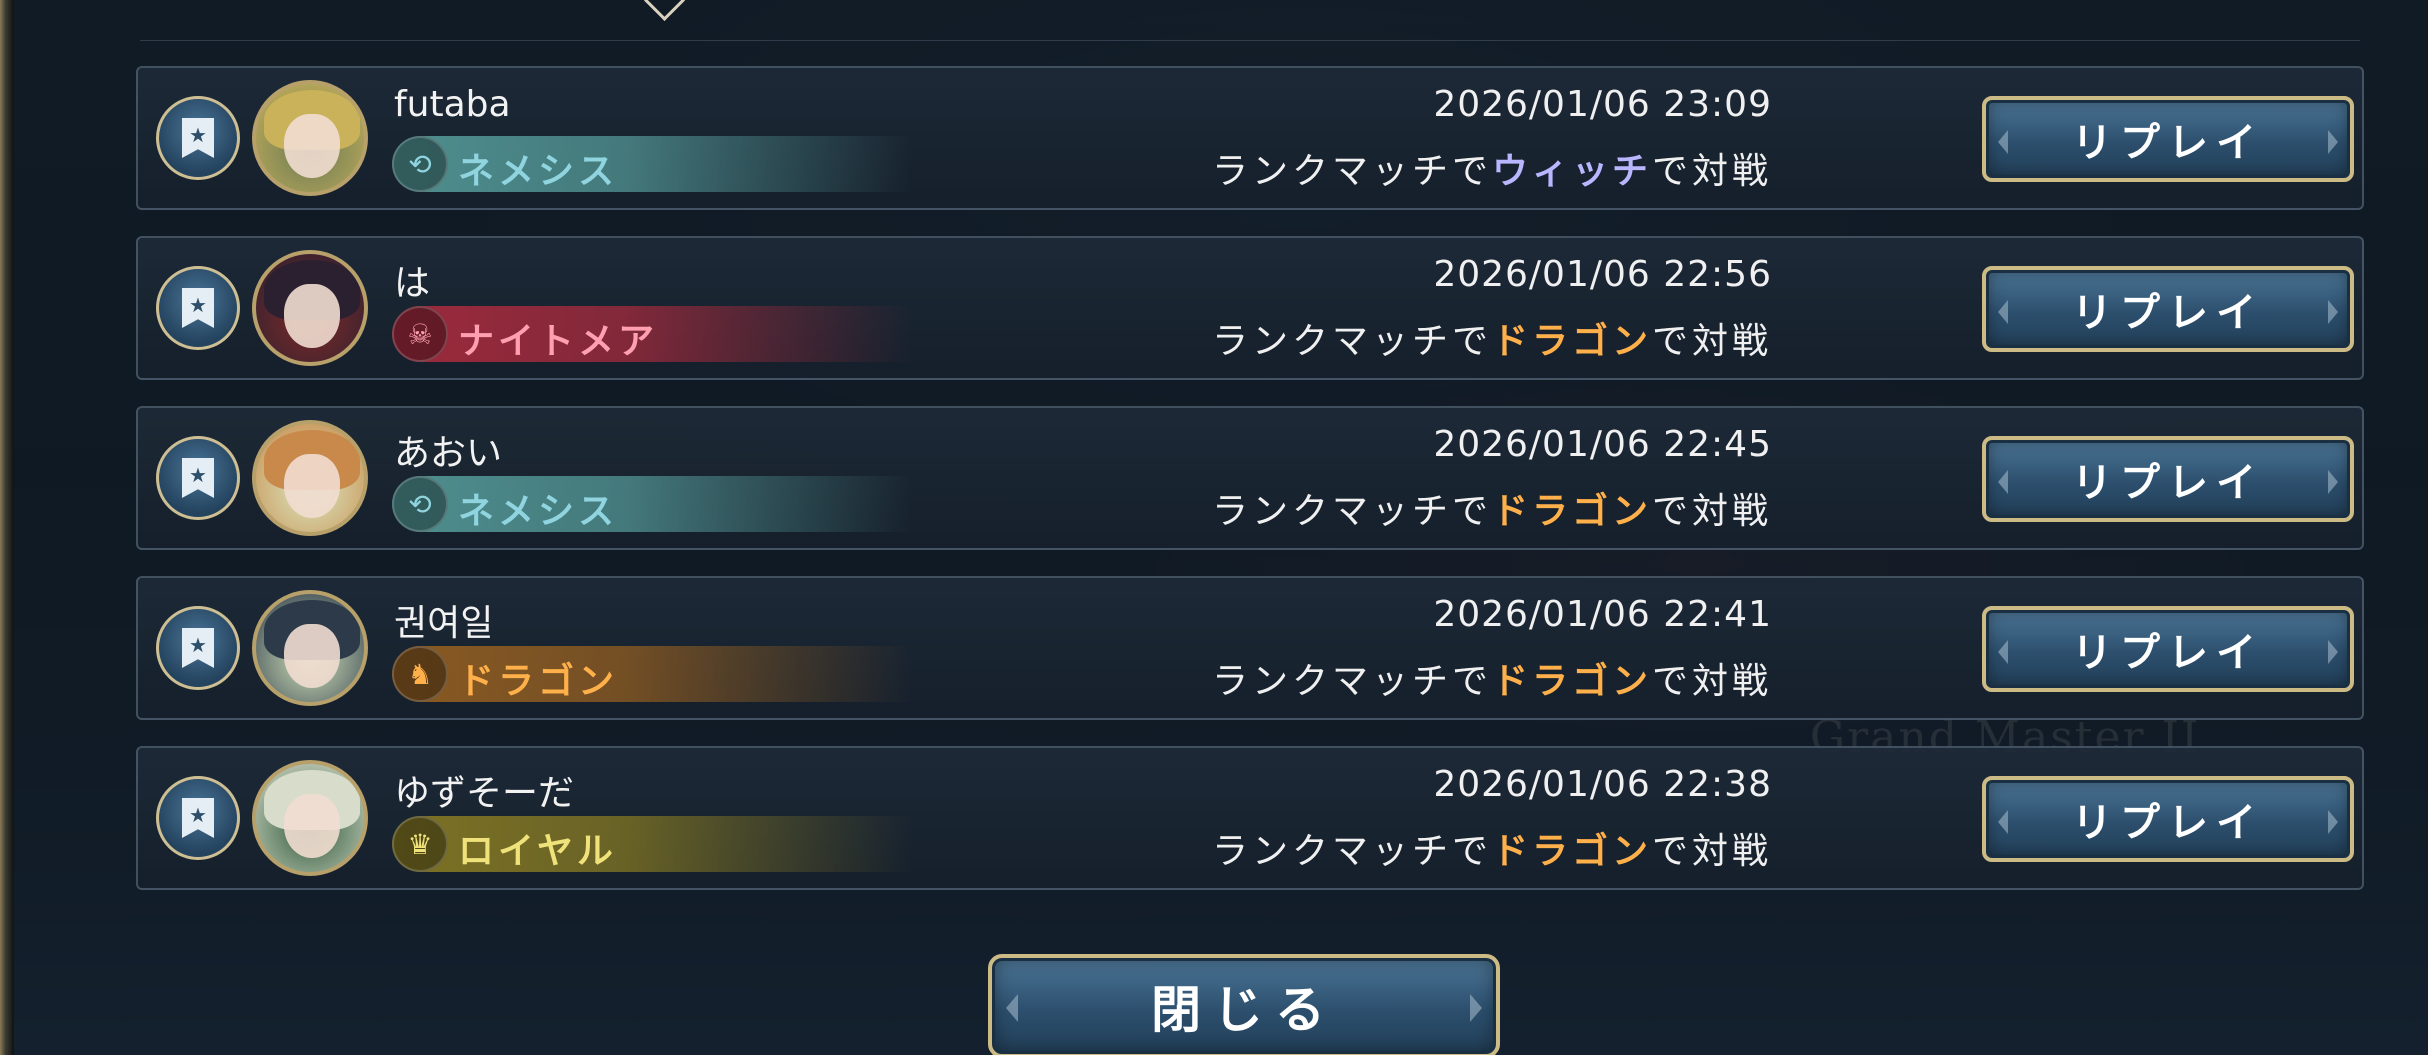  Describe the element at coordinates (1250, 40) in the screenshot. I see `top-divider` at that location.